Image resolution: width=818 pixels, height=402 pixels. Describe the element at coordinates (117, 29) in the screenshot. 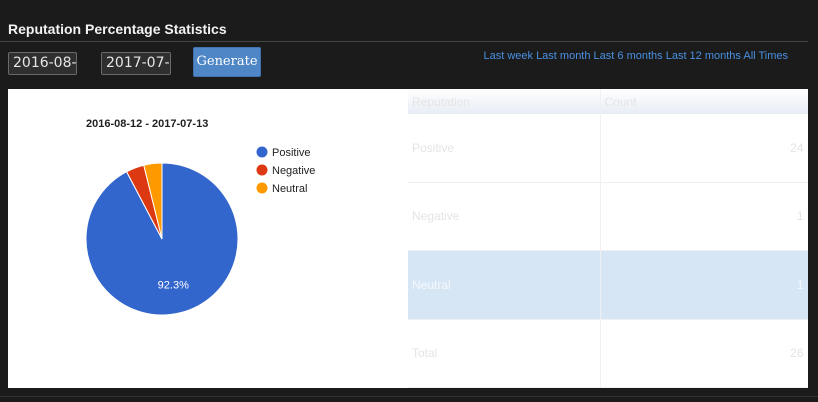

I see `panel-title: Reputation Percentage Statistics` at that location.